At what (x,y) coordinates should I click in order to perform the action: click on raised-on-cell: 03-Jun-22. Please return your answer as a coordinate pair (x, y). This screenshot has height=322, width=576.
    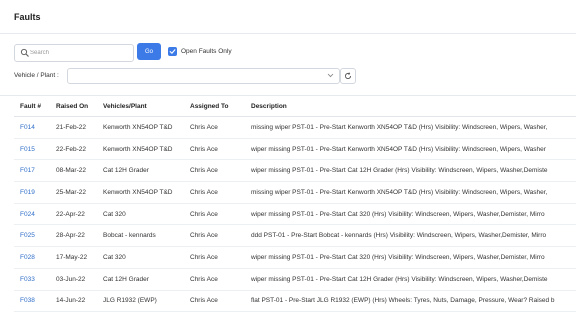
    Looking at the image, I should click on (73, 279).